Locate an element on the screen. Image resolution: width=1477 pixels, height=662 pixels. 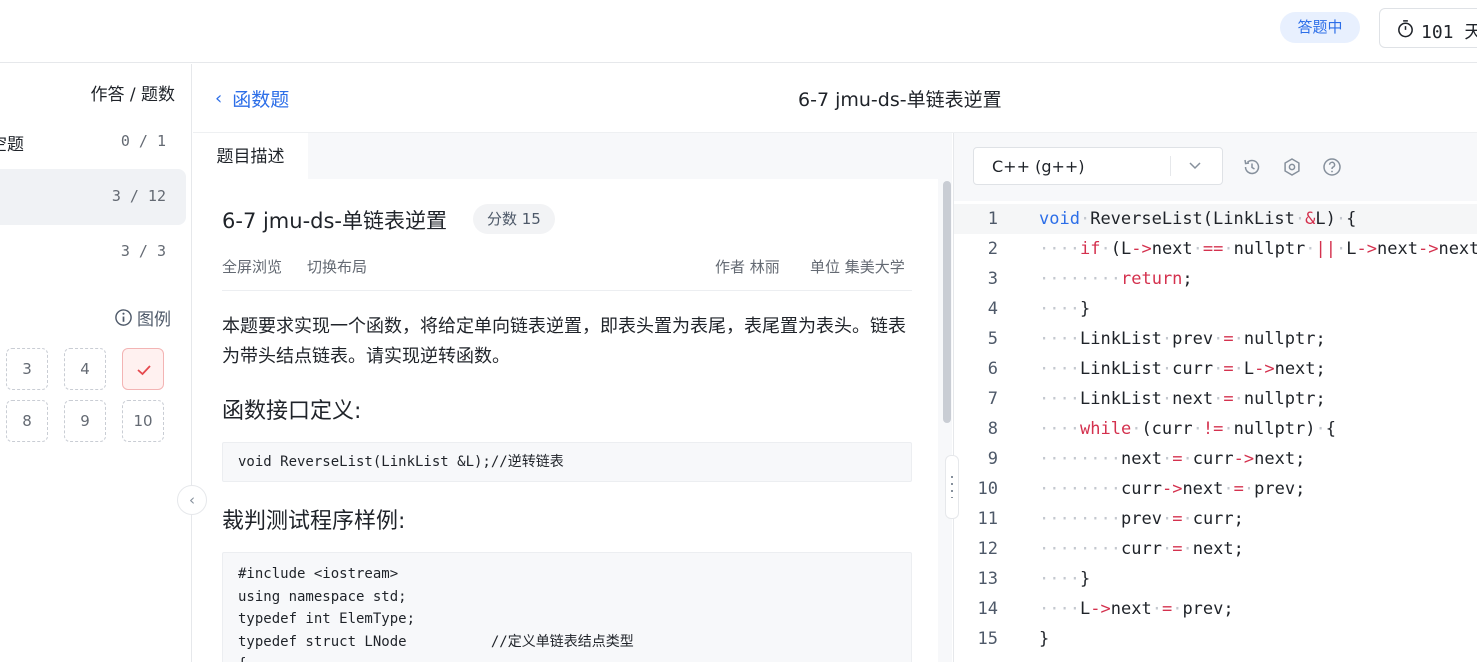
collapse-sidebar-button: ‹ is located at coordinates (192, 500).